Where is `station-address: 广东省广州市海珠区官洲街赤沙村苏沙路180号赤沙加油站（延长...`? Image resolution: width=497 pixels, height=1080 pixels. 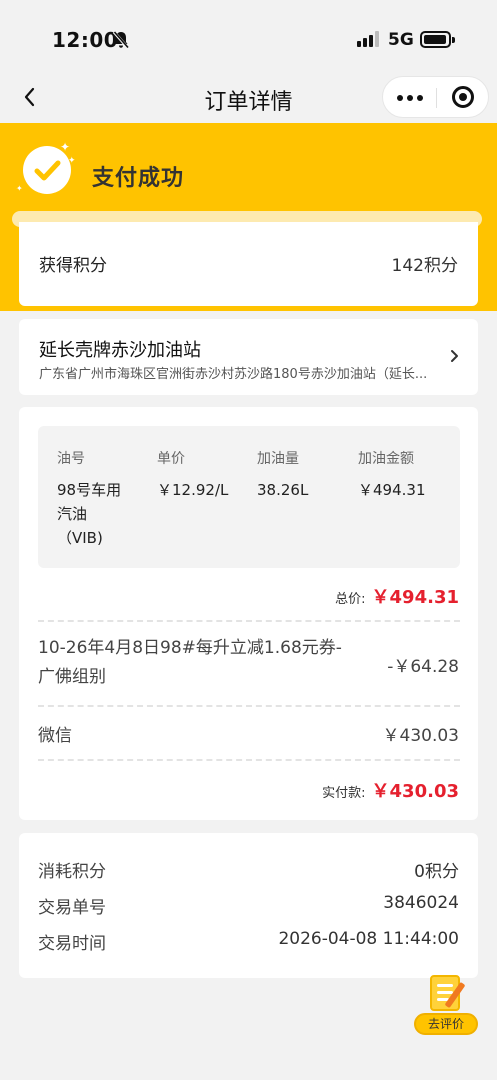
station-address: 广东省广州市海珠区官洲街赤沙村苏沙路180号赤沙加油站（延长... is located at coordinates (233, 374).